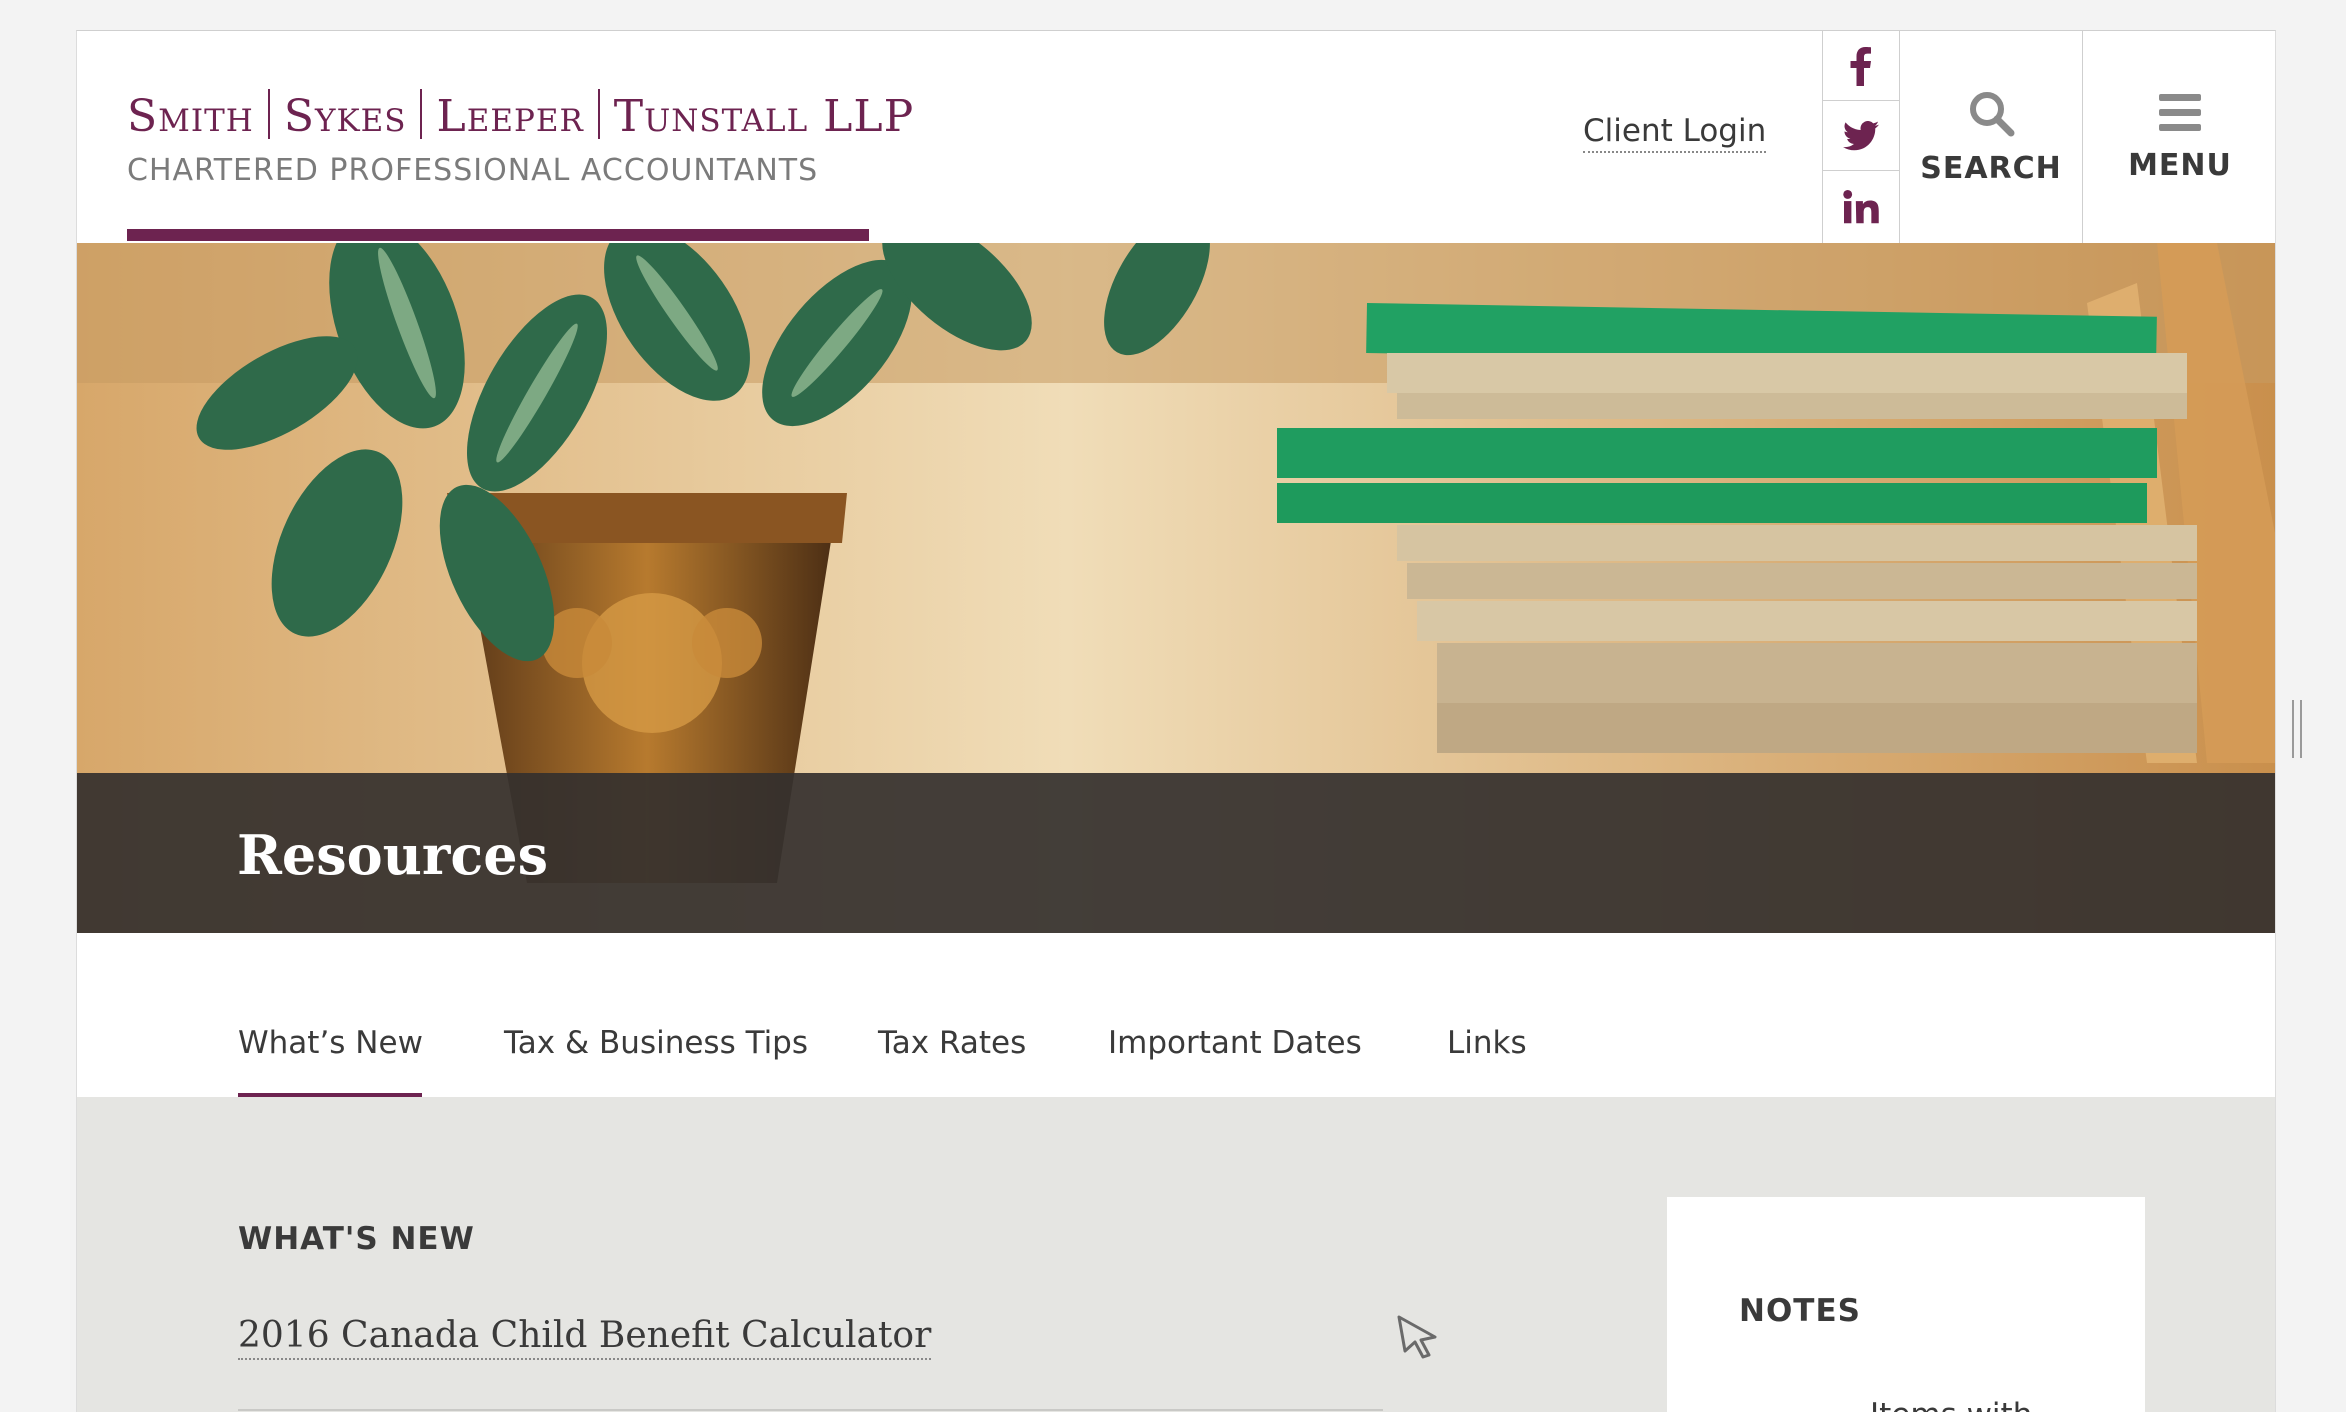  I want to click on tab-tax-rates: Tax Rates, so click(952, 1043).